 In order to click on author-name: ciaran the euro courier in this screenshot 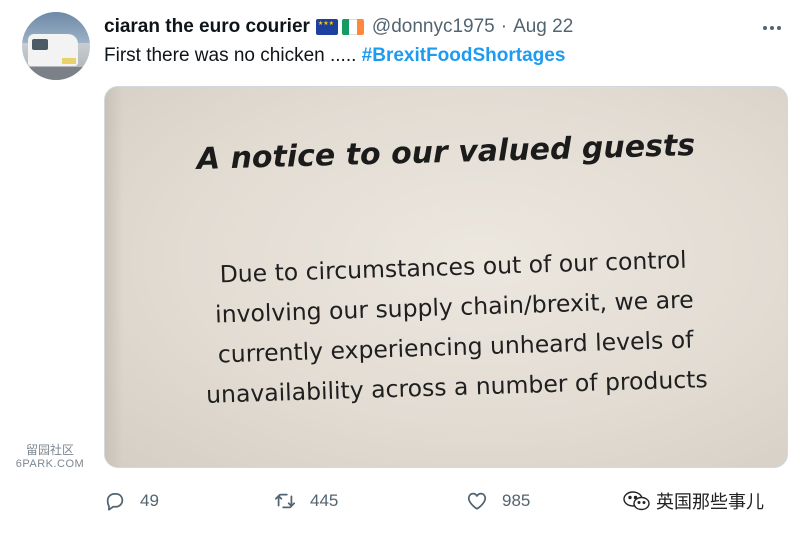, I will do `click(207, 27)`.